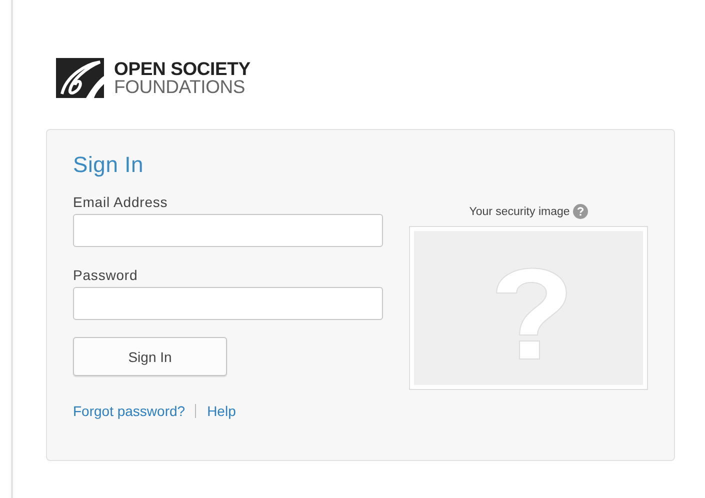 Image resolution: width=705 pixels, height=498 pixels. What do you see at coordinates (150, 356) in the screenshot?
I see `sign-in-button: Sign In` at bounding box center [150, 356].